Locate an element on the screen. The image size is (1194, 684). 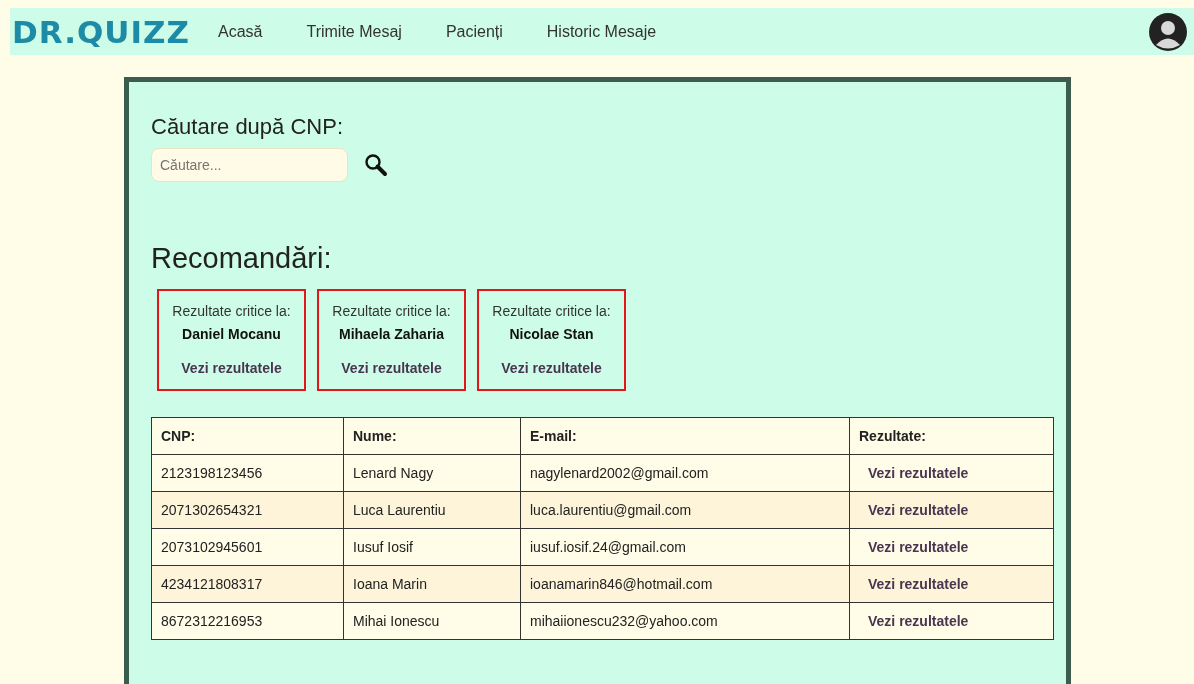
nav-link: Trimite Mesaj is located at coordinates (354, 31).